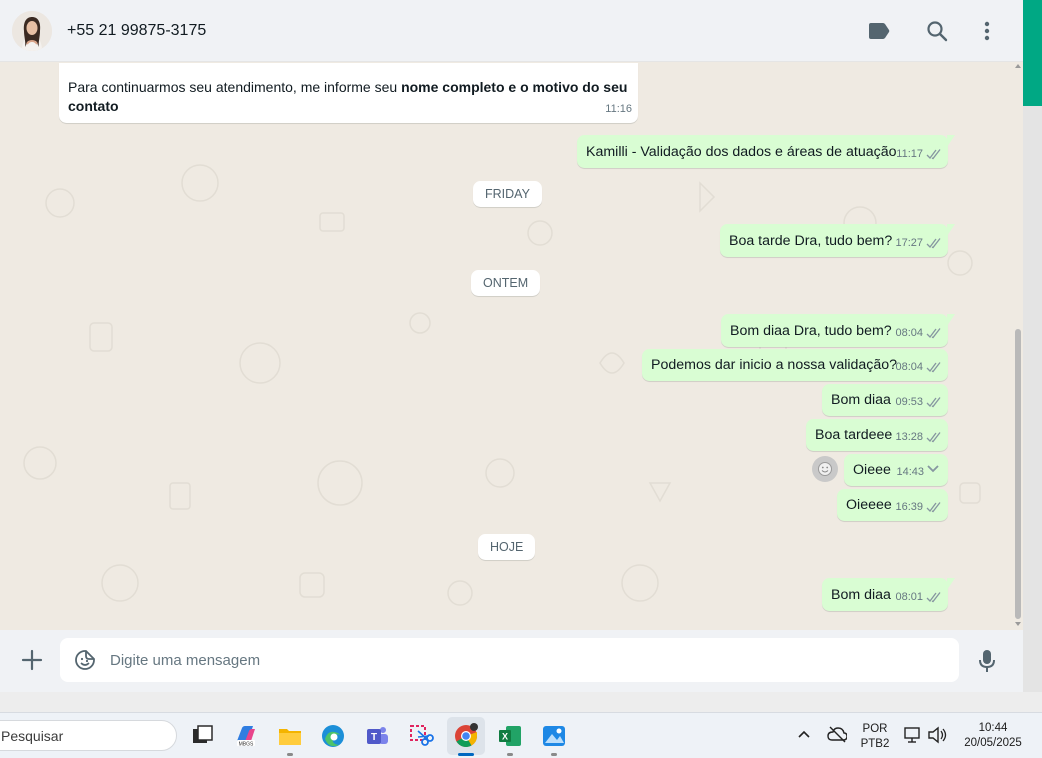 This screenshot has height=758, width=1042. Describe the element at coordinates (505, 737) in the screenshot. I see `svg-text: X` at that location.